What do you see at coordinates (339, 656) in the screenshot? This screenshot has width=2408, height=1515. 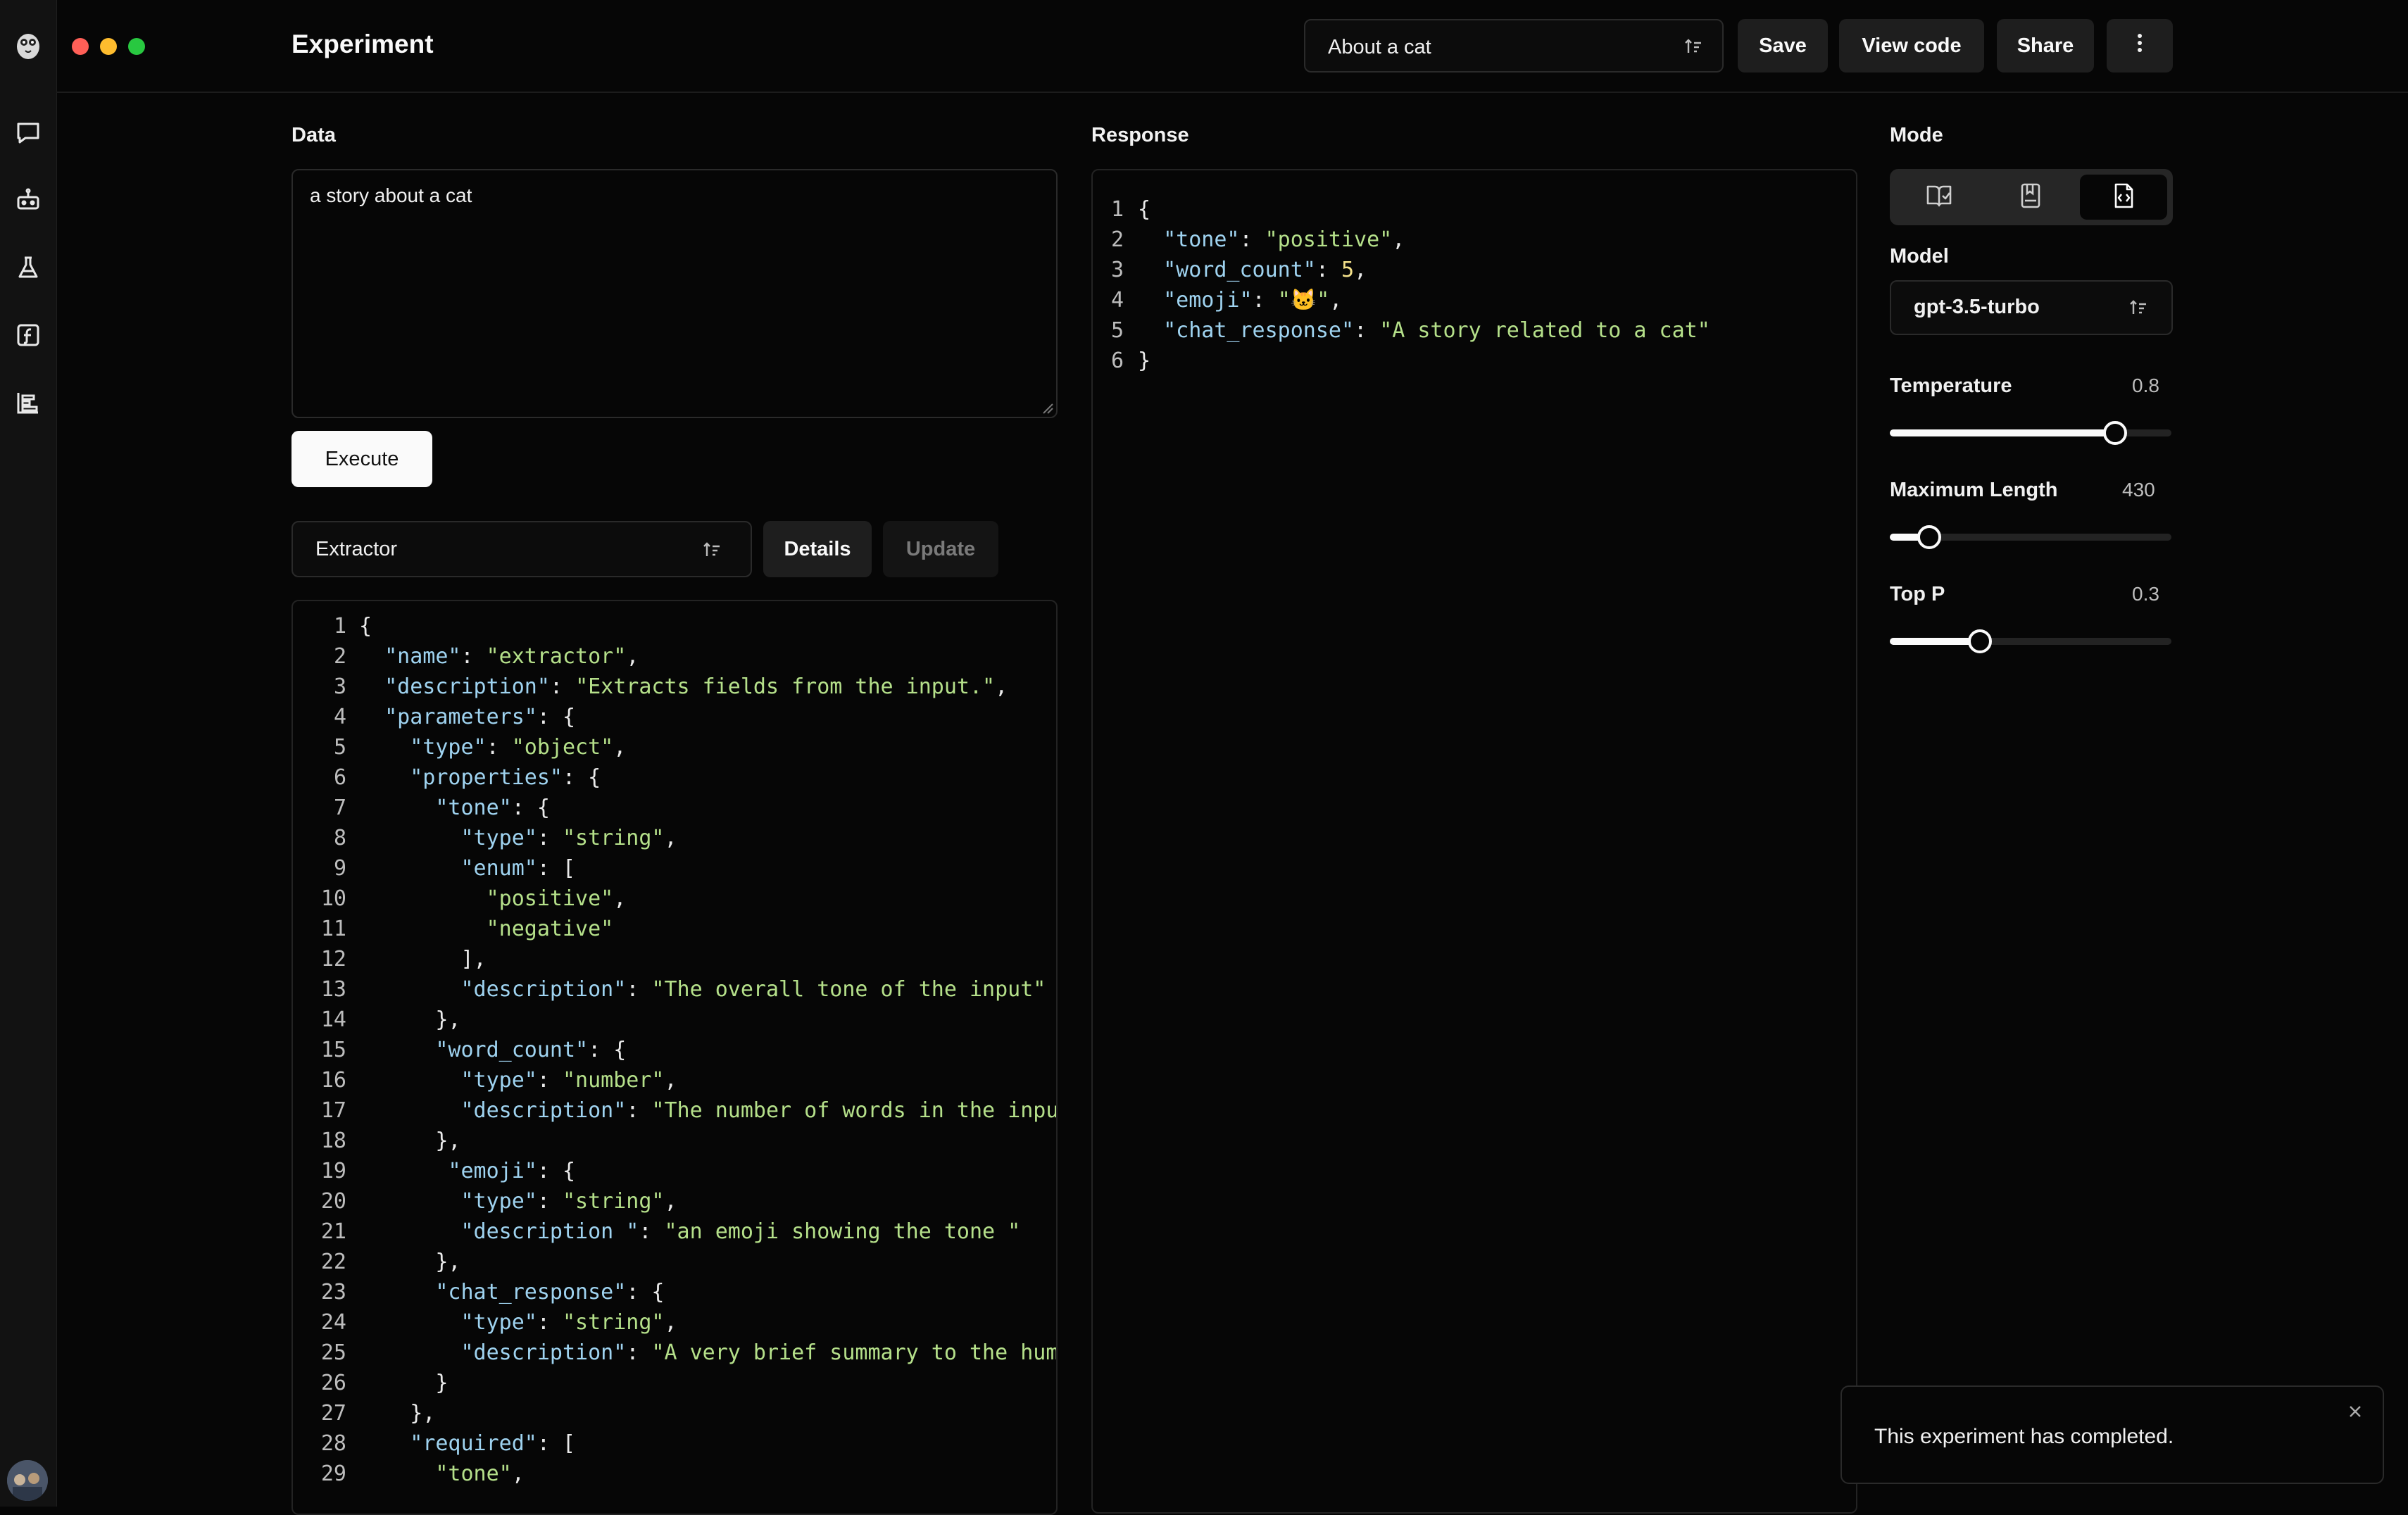 I see `line-number: 2` at bounding box center [339, 656].